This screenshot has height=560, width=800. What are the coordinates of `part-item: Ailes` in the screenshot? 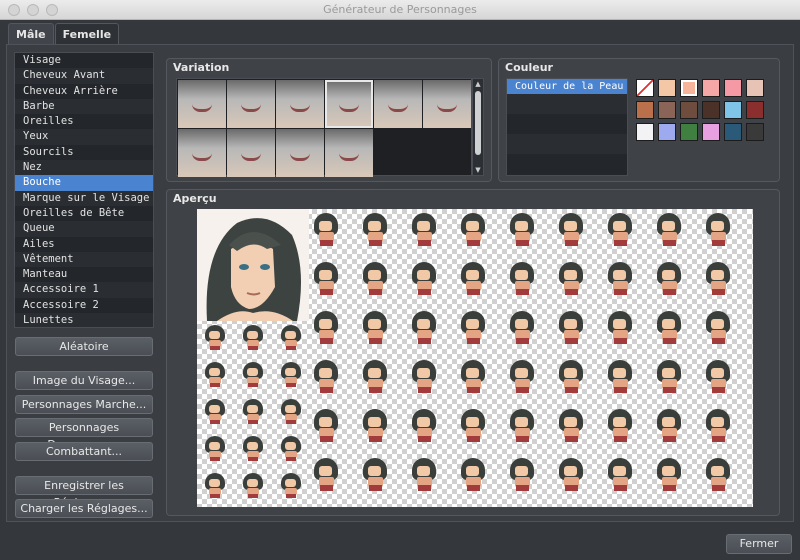 It's located at (84, 244).